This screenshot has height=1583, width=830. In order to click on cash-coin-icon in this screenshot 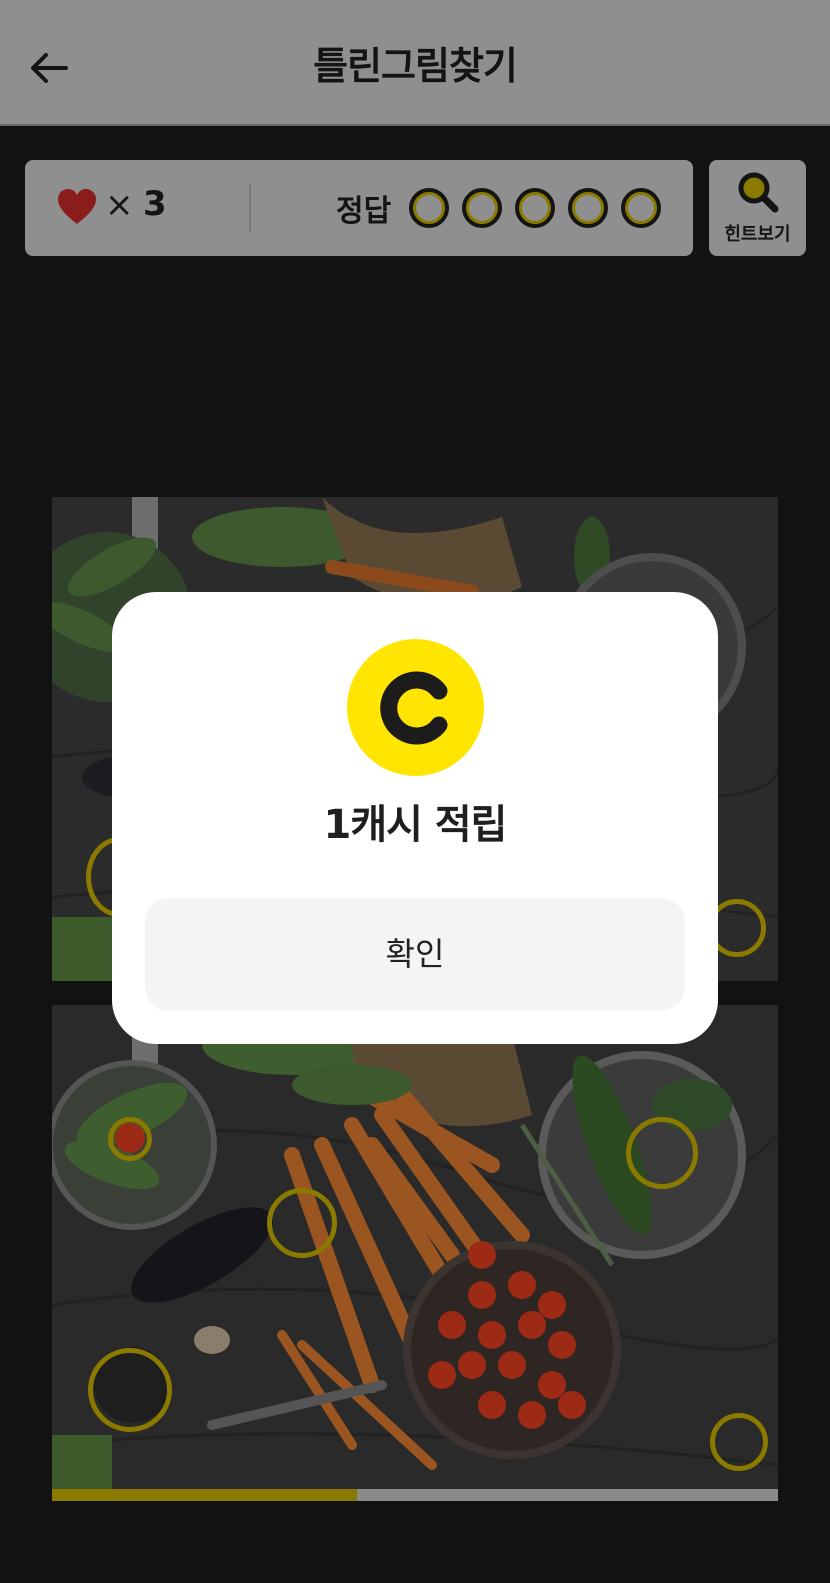, I will do `click(415, 707)`.